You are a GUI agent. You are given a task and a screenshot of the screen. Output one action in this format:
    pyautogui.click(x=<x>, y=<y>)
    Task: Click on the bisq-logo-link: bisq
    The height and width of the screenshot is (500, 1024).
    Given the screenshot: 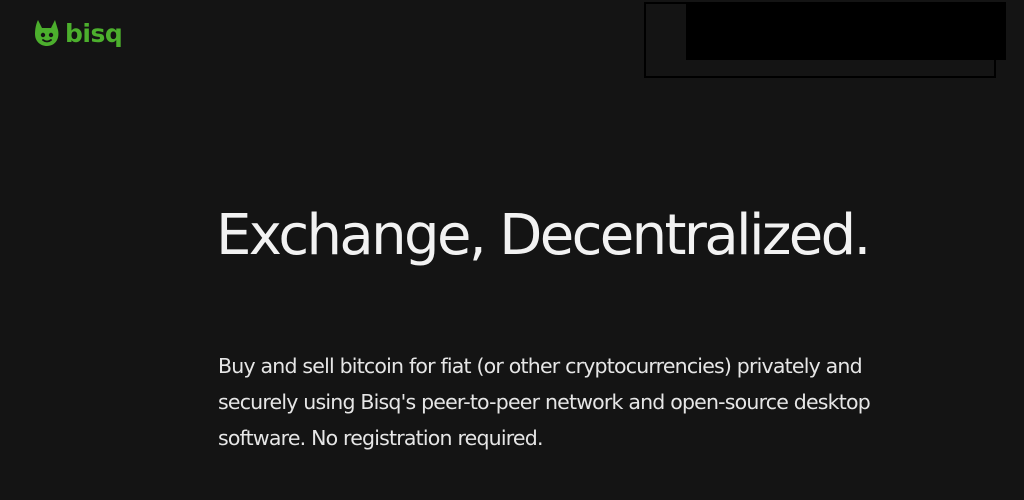 What is the action you would take?
    pyautogui.click(x=77, y=33)
    